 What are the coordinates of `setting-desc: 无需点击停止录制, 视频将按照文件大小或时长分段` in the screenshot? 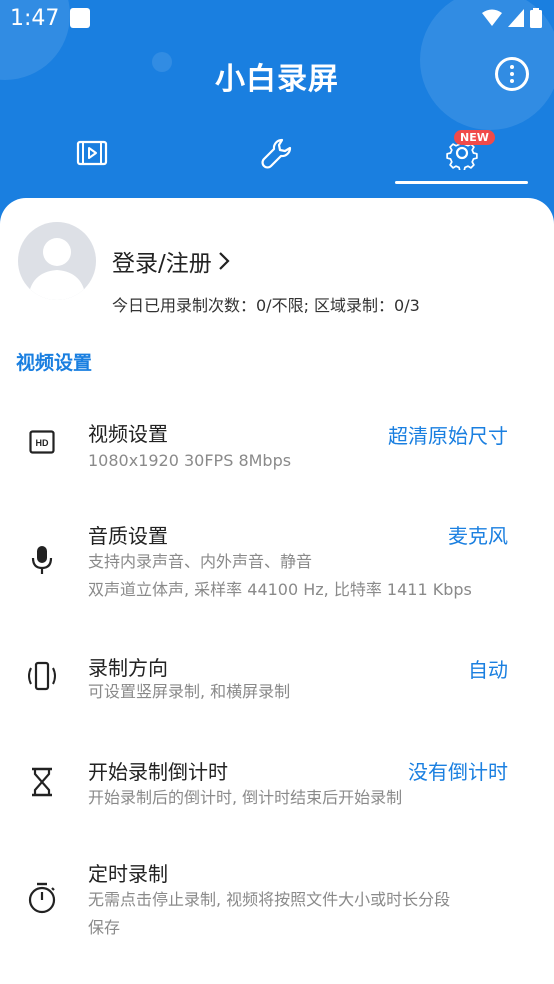 It's located at (269, 899).